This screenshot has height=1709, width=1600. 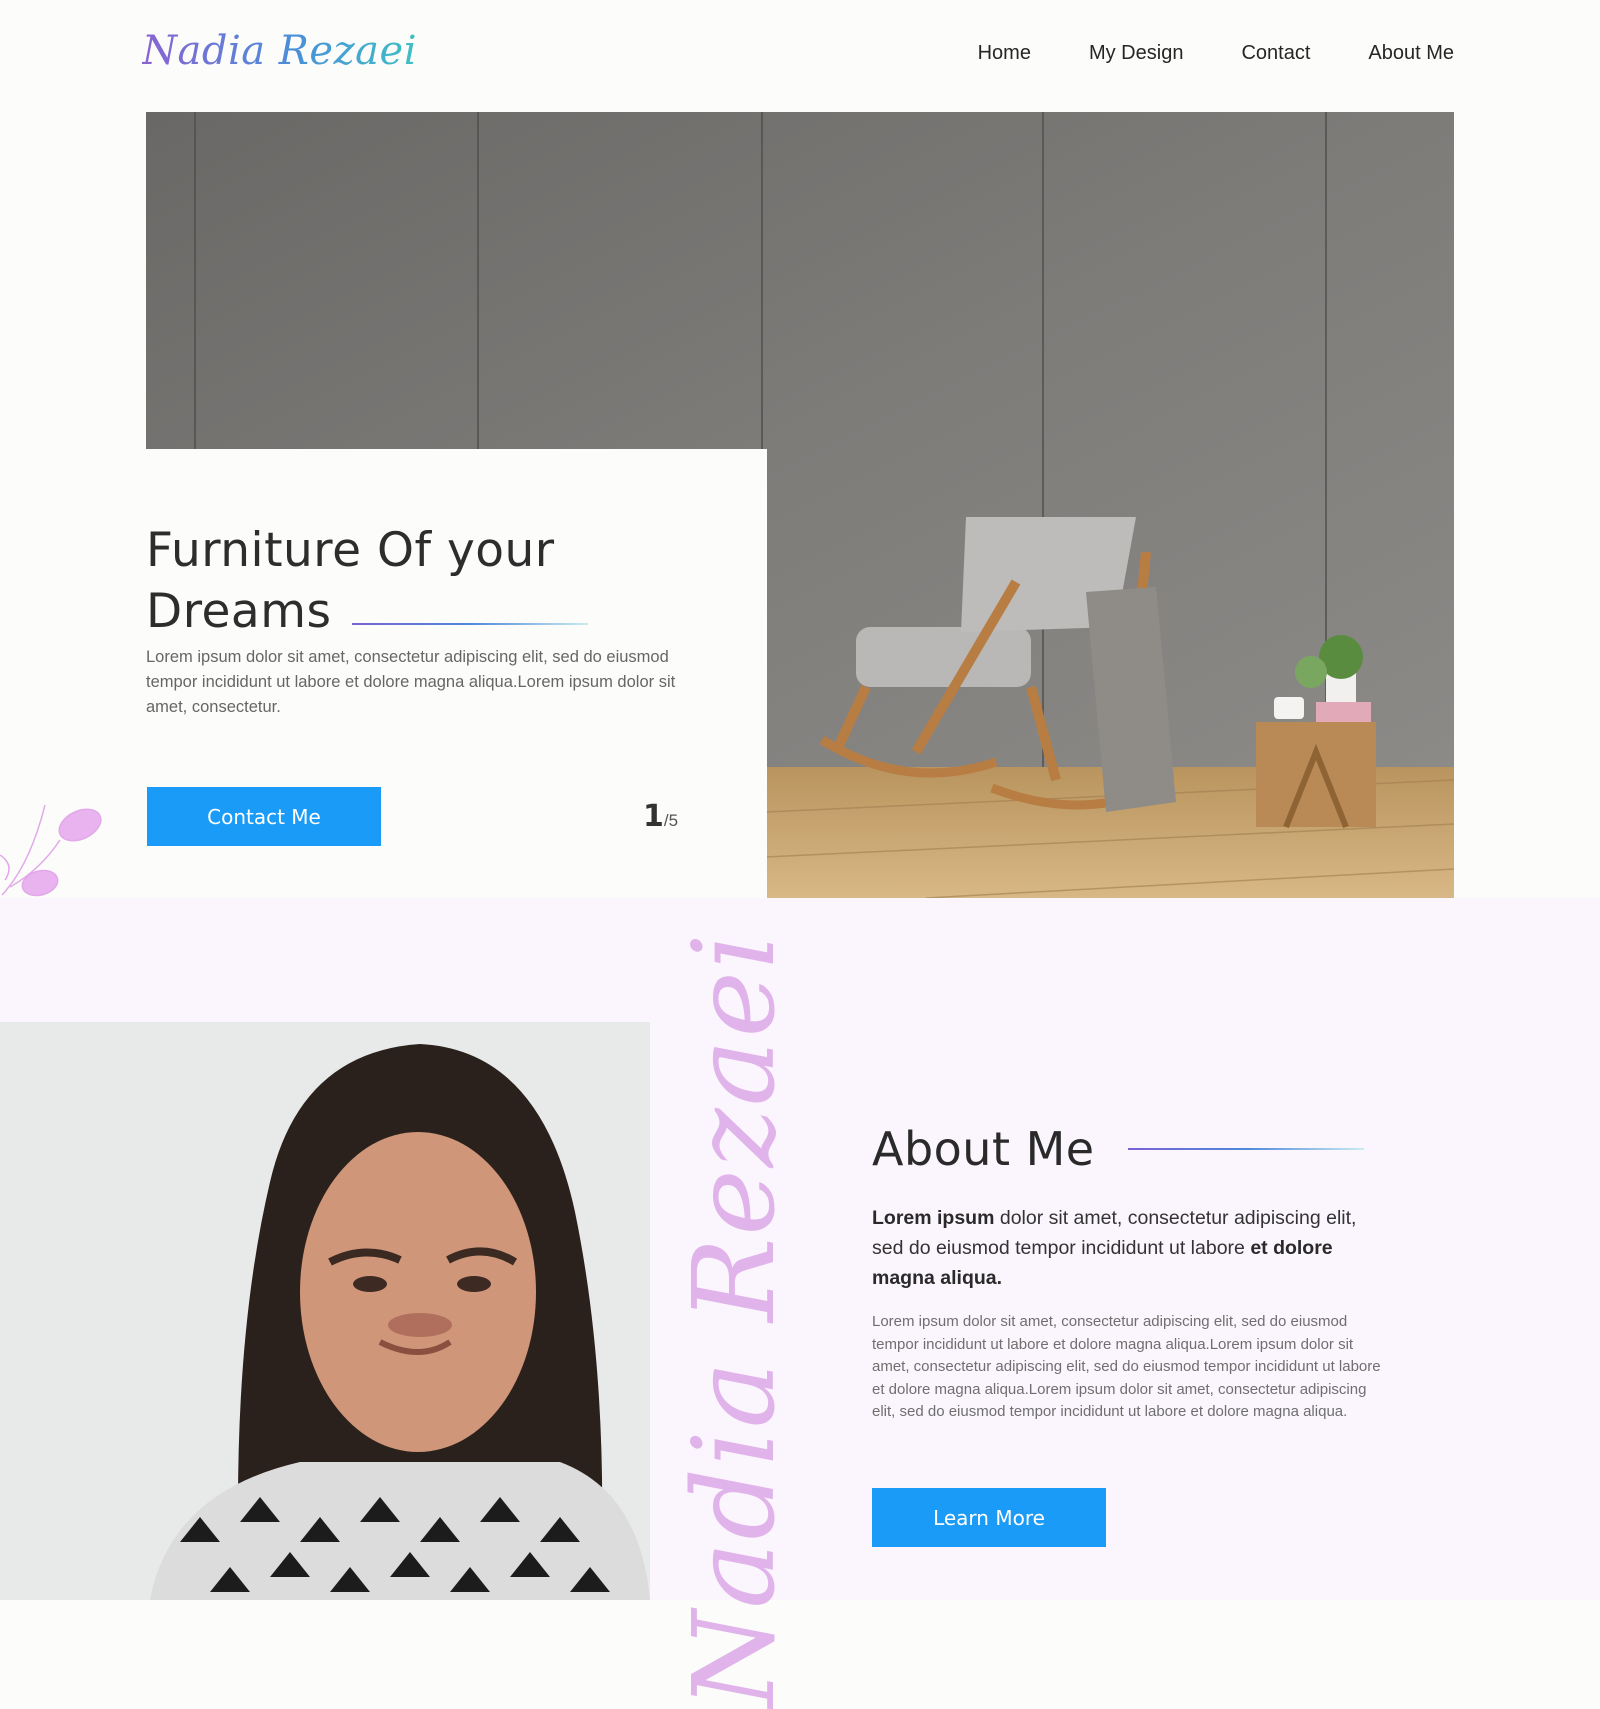 What do you see at coordinates (51, 850) in the screenshot?
I see `flower-decoration-icon` at bounding box center [51, 850].